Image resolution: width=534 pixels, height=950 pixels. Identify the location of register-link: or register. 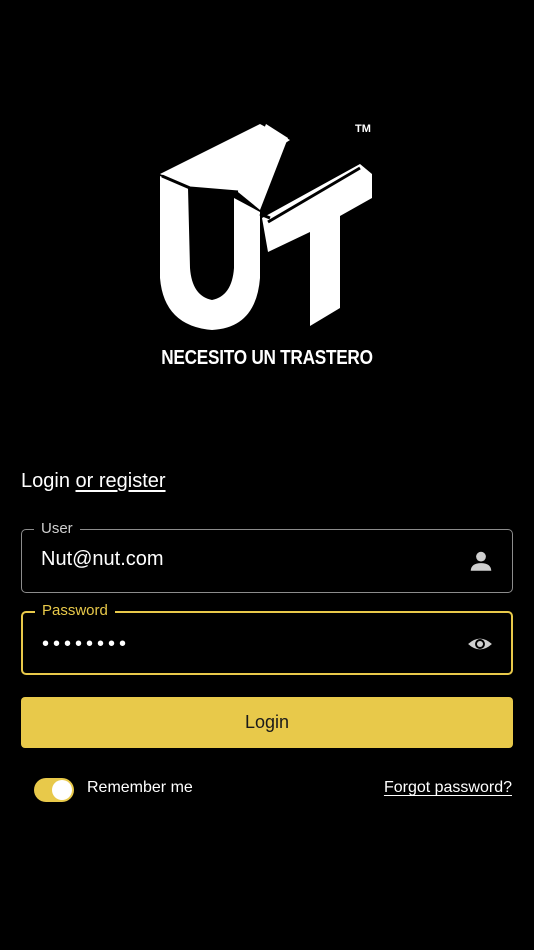
(121, 481).